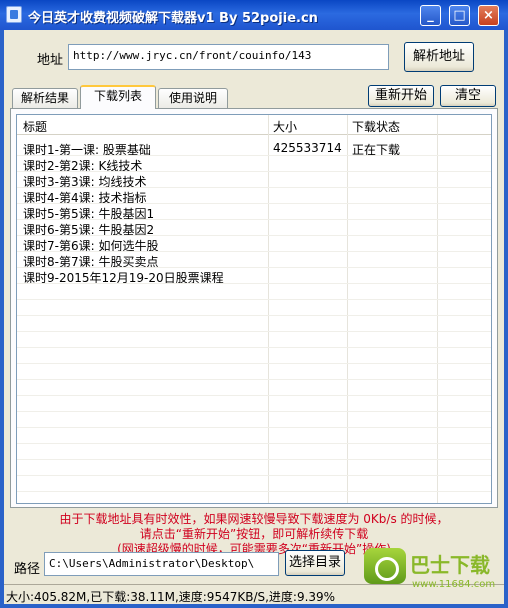 The width and height of the screenshot is (508, 608). What do you see at coordinates (254, 125) in the screenshot?
I see `list-header: 标题 大小 下载状态` at bounding box center [254, 125].